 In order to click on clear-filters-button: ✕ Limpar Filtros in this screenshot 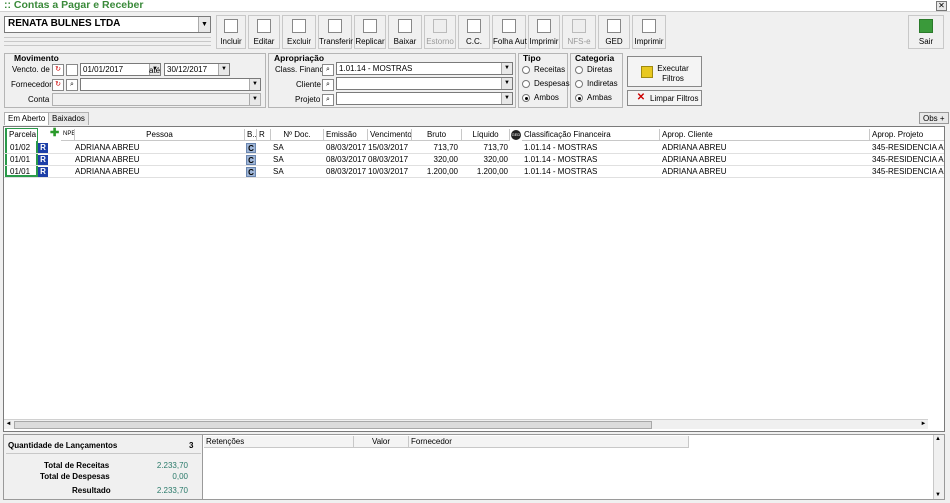, I will do `click(664, 98)`.